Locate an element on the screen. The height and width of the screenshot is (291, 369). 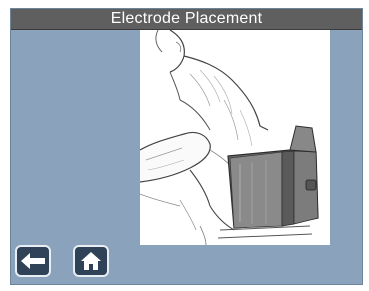
home-button is located at coordinates (91, 261).